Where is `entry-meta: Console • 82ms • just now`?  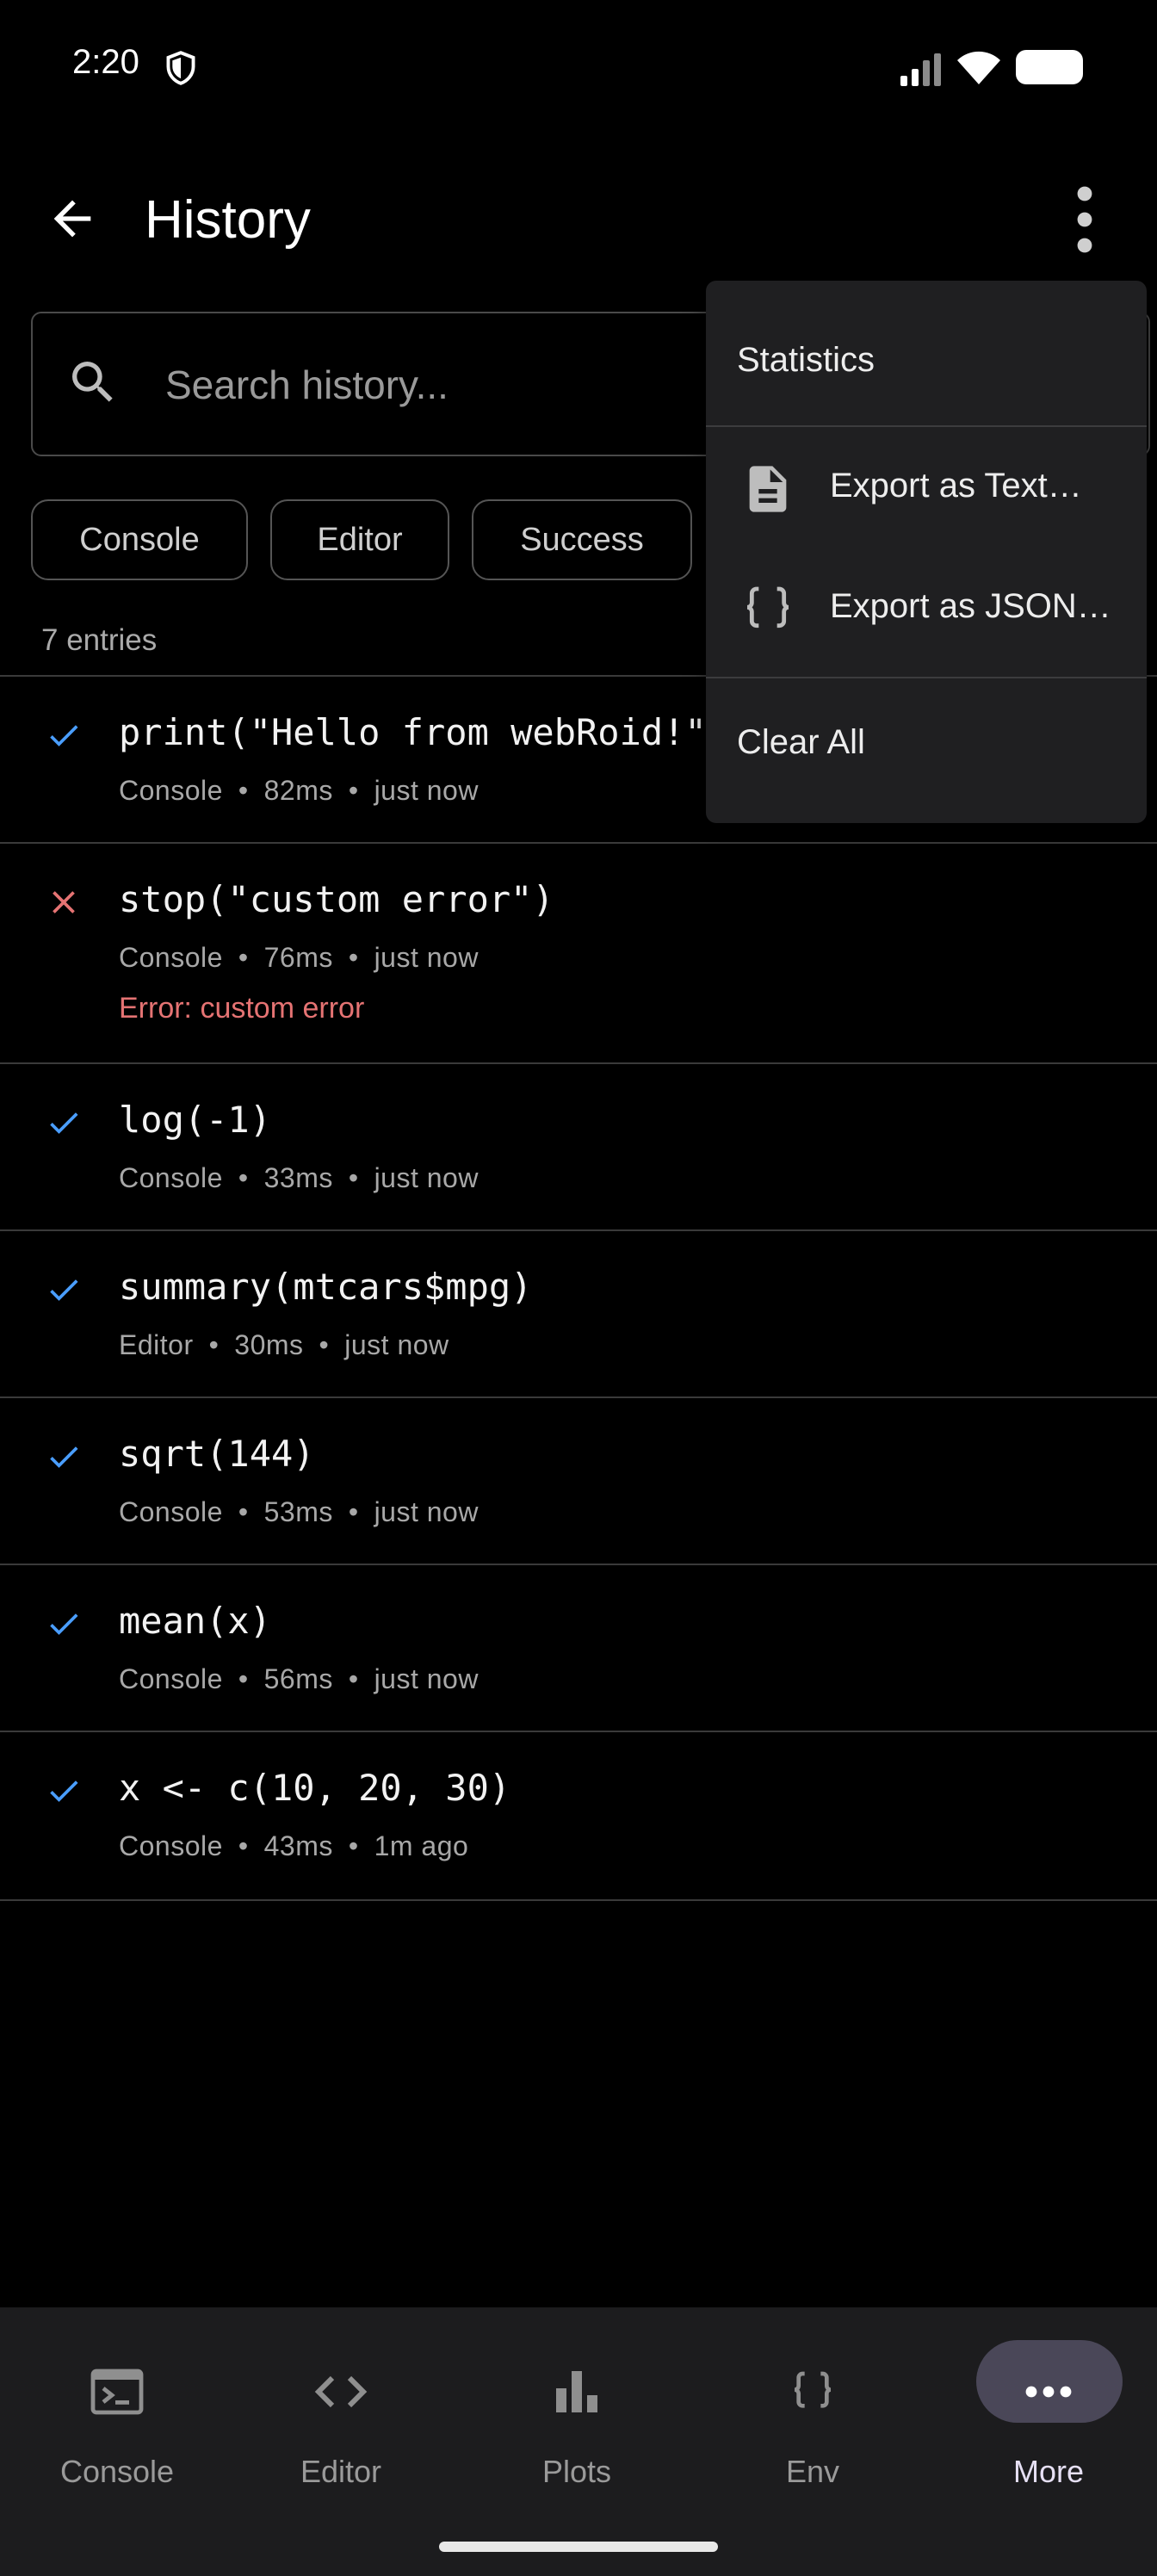 entry-meta: Console • 82ms • just now is located at coordinates (299, 791).